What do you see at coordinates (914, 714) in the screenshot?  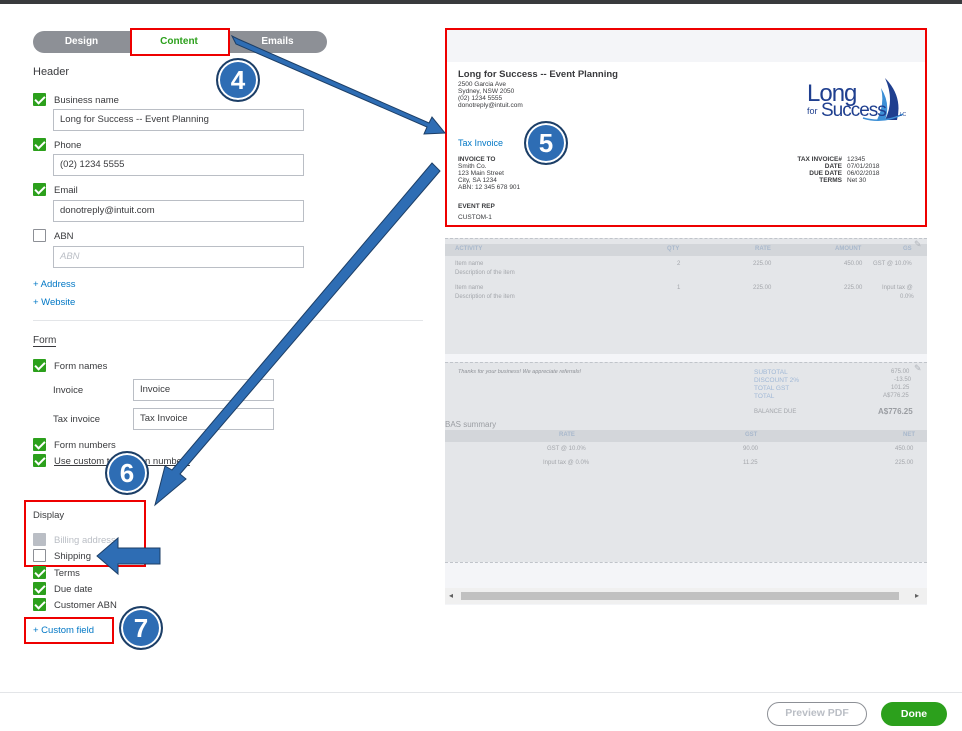 I see `done-button: Done` at bounding box center [914, 714].